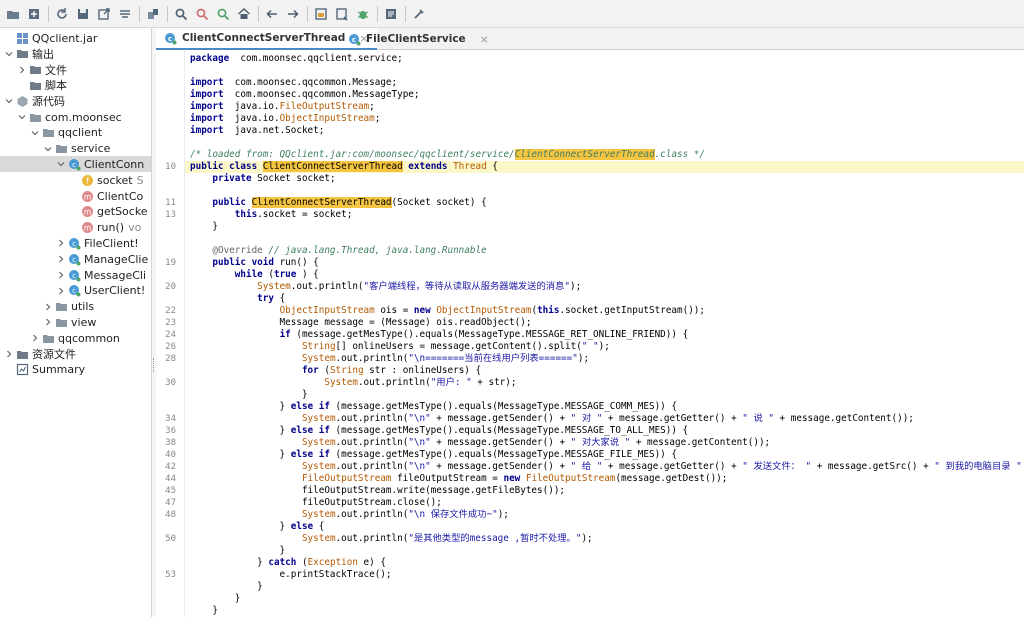 This screenshot has width=1024, height=617. What do you see at coordinates (75, 354) in the screenshot?
I see `tree-item: 资源文件` at bounding box center [75, 354].